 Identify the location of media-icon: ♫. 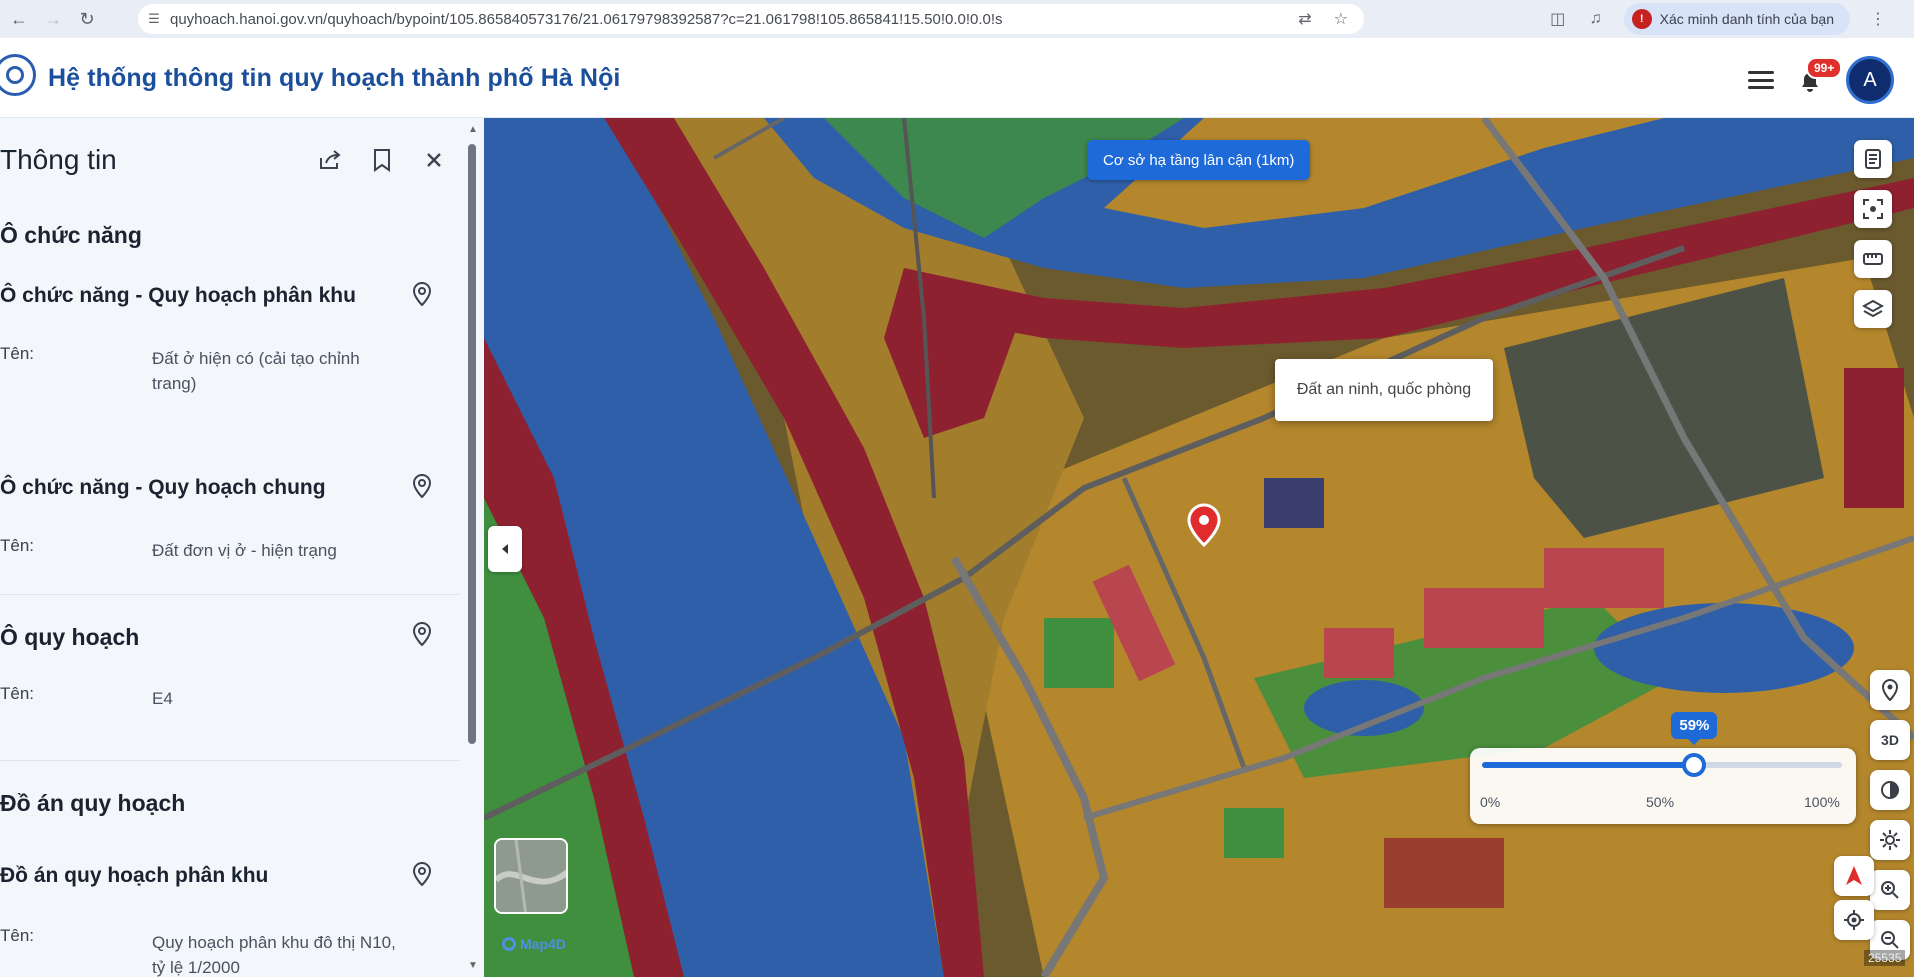
(1596, 19).